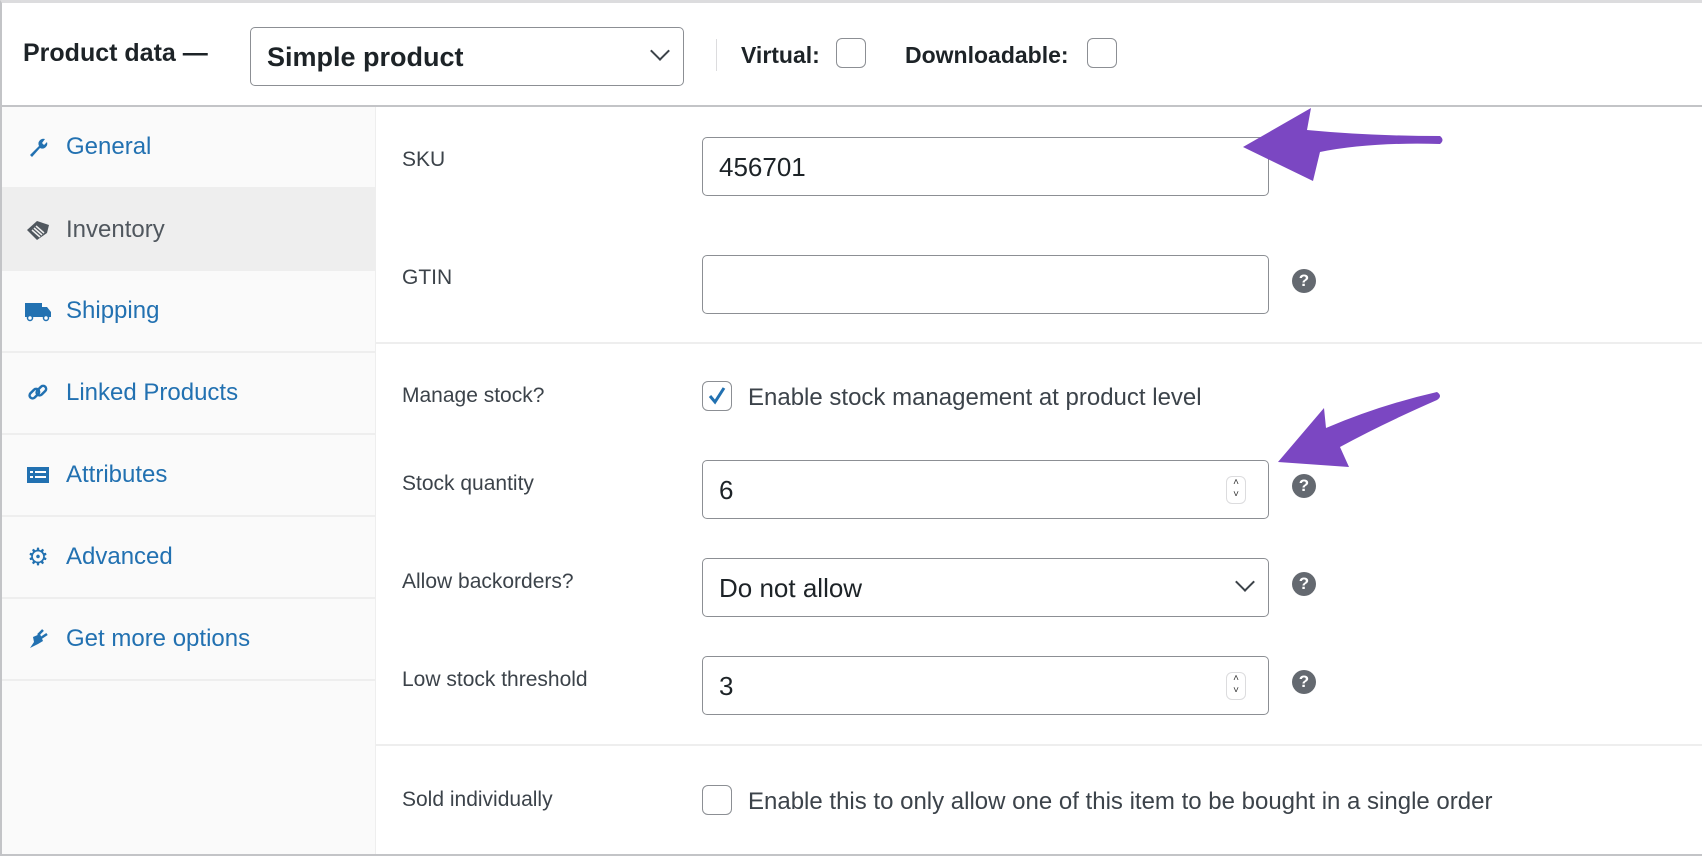 Image resolution: width=1702 pixels, height=858 pixels. Describe the element at coordinates (1343, 287) in the screenshot. I see `annotation-arrows` at that location.